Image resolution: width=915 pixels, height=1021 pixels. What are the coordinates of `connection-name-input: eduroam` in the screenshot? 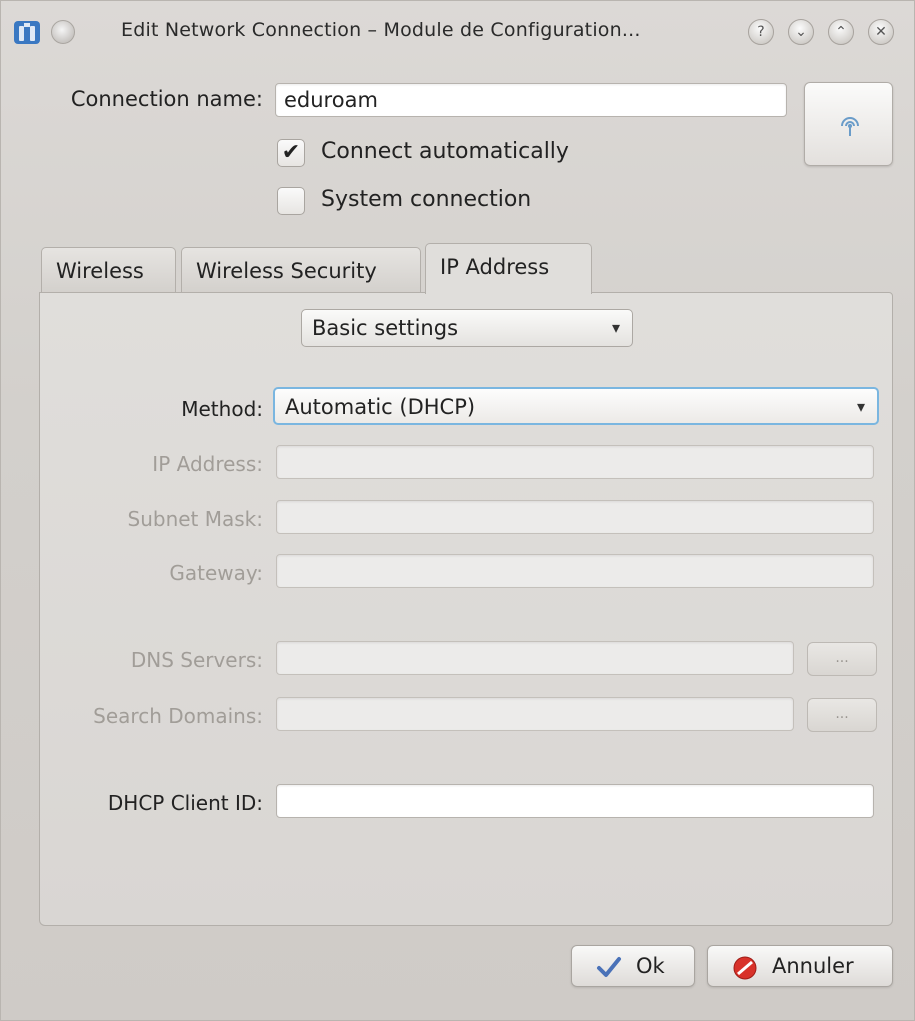 It's located at (531, 100).